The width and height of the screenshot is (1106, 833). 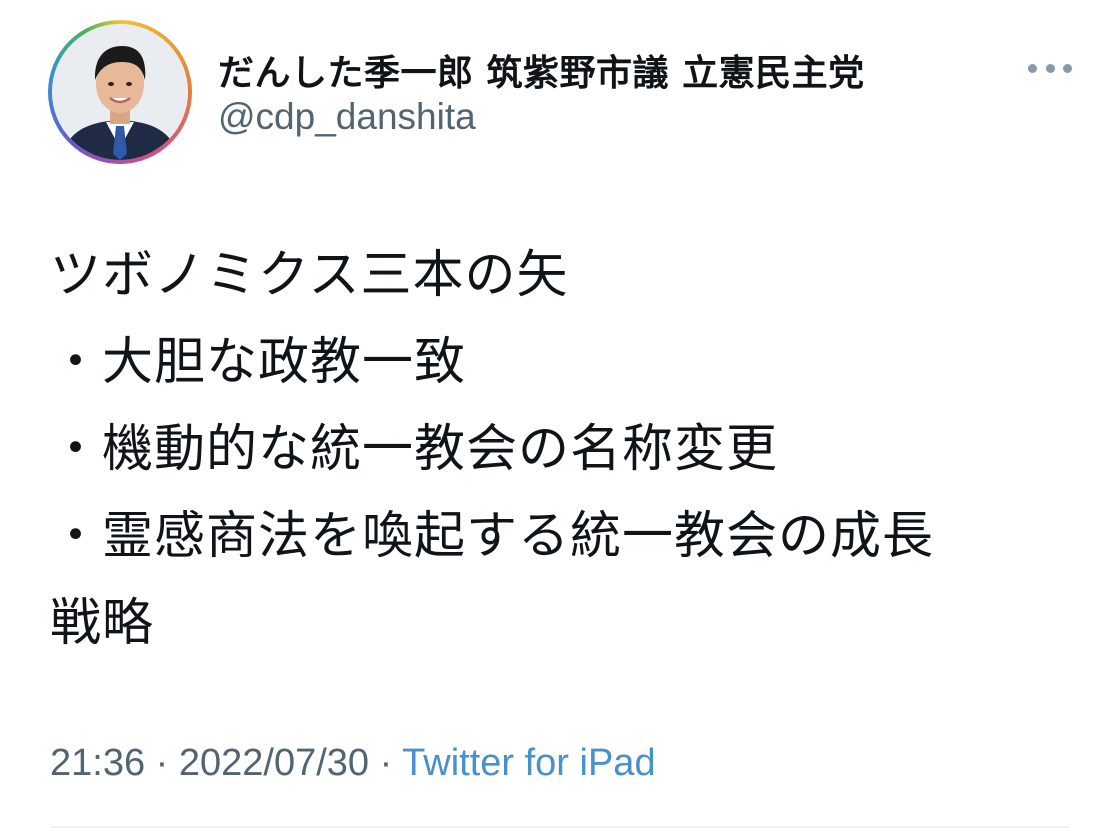 I want to click on avatar-ring, so click(x=120, y=92).